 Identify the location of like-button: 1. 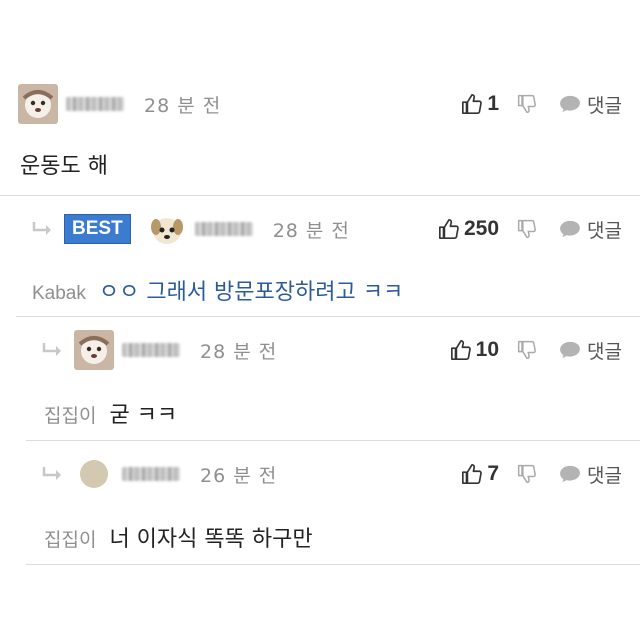
(480, 104).